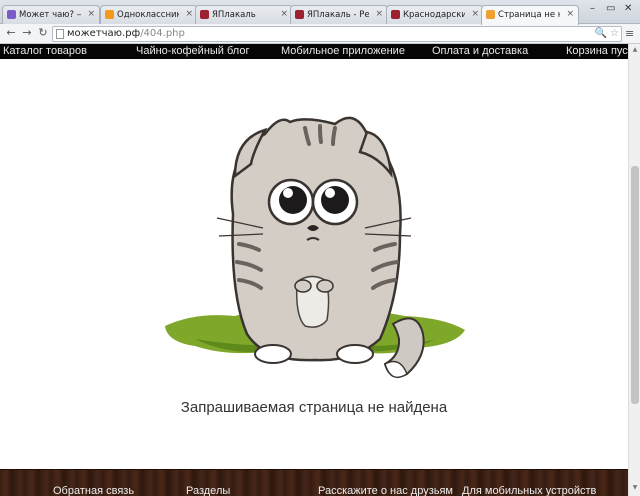 This screenshot has height=496, width=640. I want to click on footer-sections-link: Разделы, so click(208, 490).